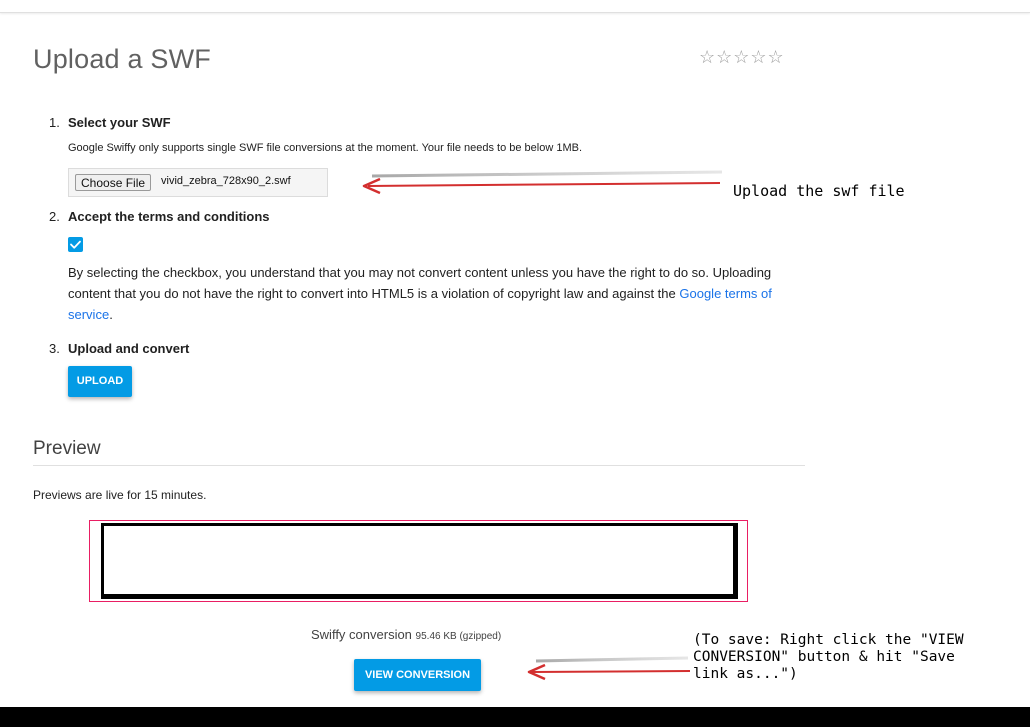 This screenshot has height=727, width=1030. I want to click on banner-preview, so click(419, 561).